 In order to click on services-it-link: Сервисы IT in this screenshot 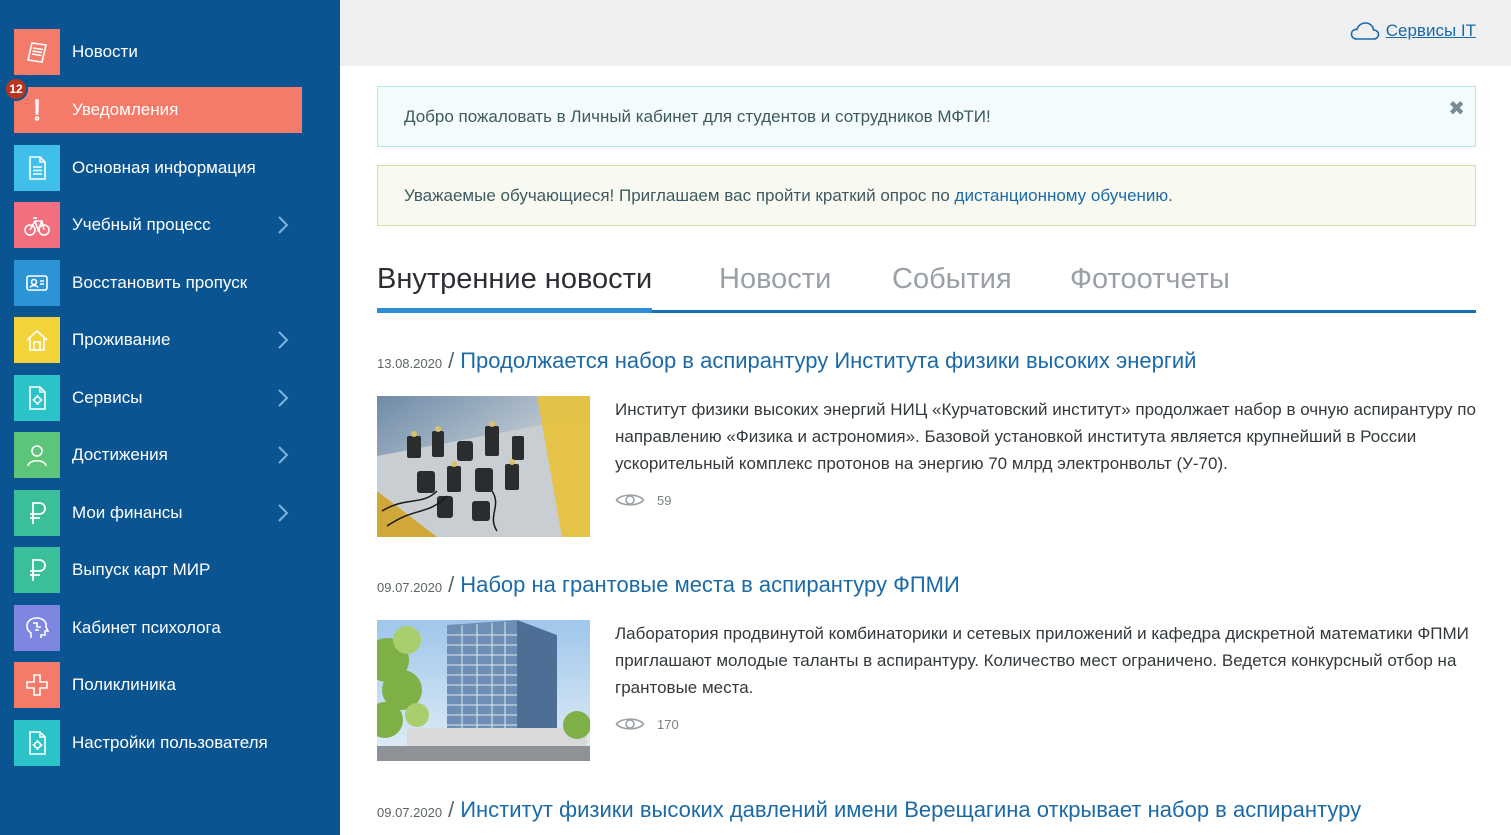, I will do `click(1413, 31)`.